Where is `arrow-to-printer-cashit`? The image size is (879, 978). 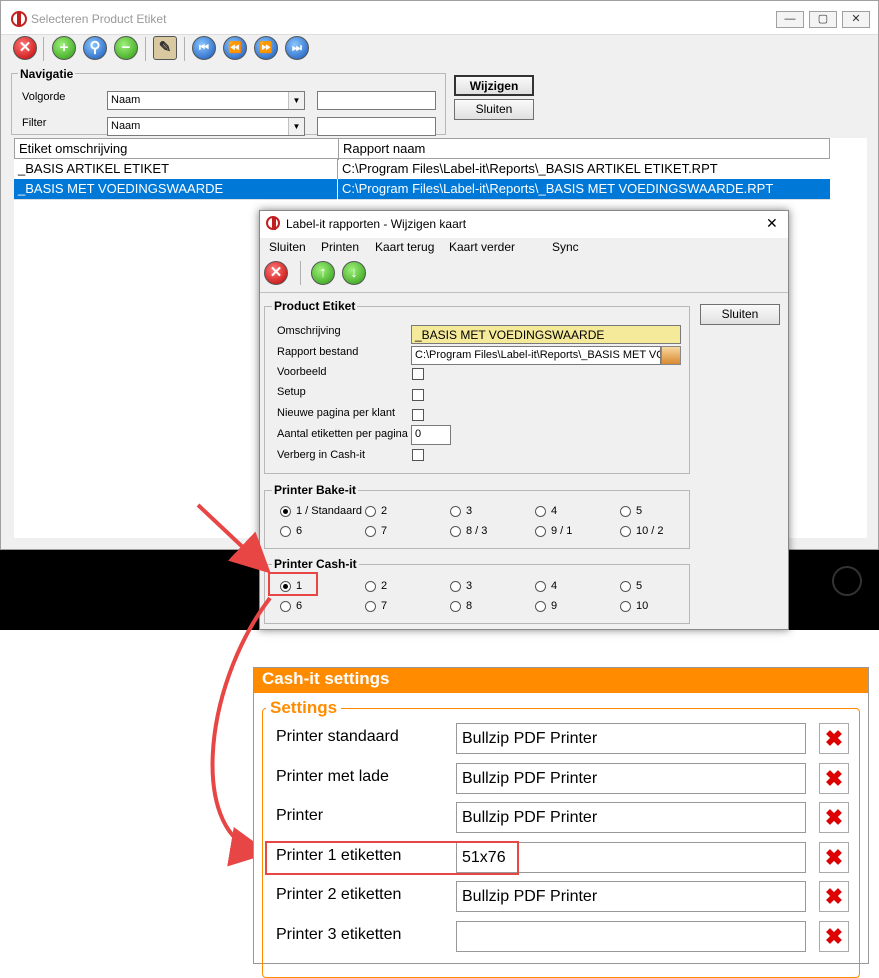 arrow-to-printer-cashit is located at coordinates (233, 538).